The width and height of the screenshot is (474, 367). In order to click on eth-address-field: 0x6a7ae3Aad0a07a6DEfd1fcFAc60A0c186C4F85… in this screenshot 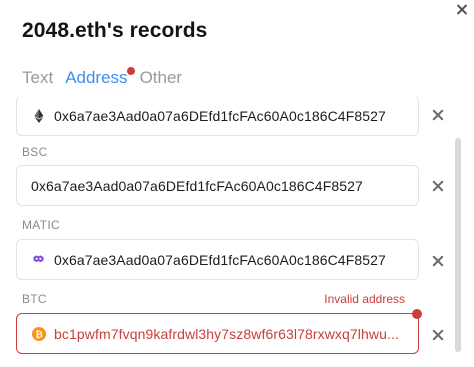, I will do `click(217, 116)`.